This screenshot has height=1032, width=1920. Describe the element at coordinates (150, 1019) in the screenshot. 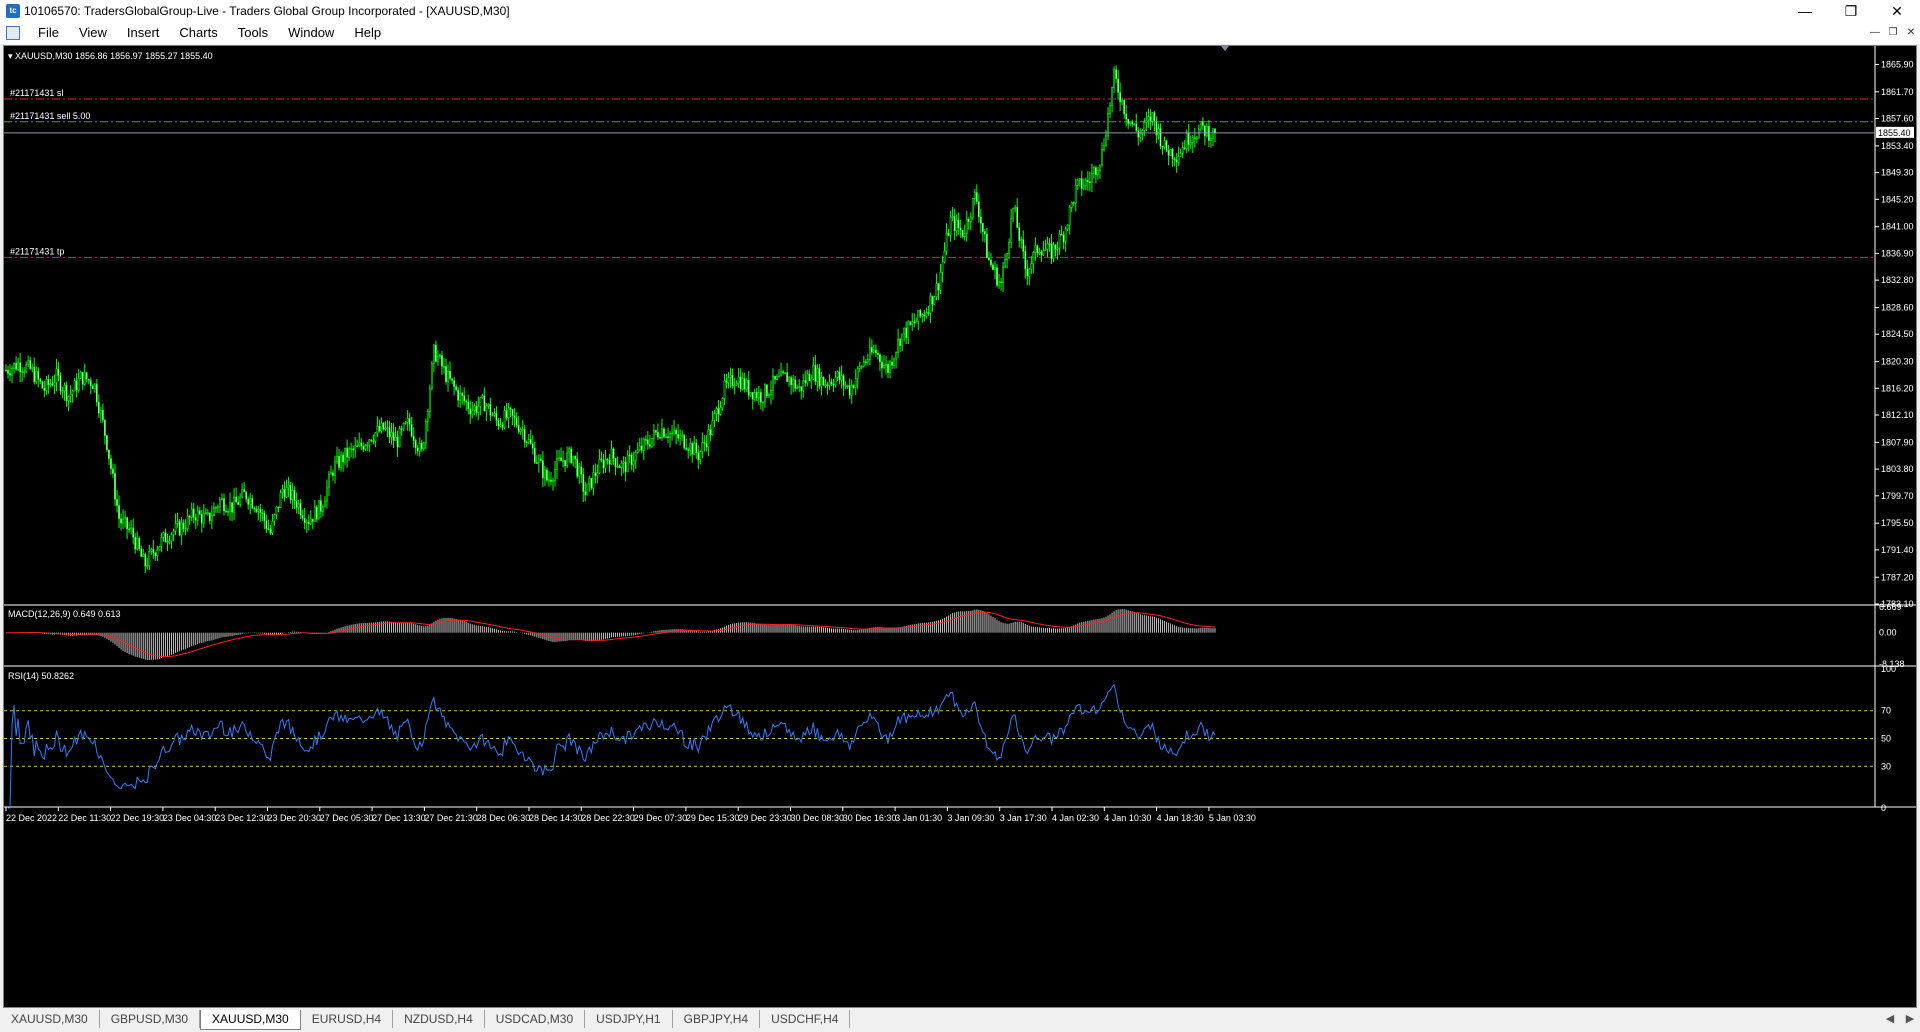

I see `tab-gbpusd-m30: GBPUSD,M30` at that location.